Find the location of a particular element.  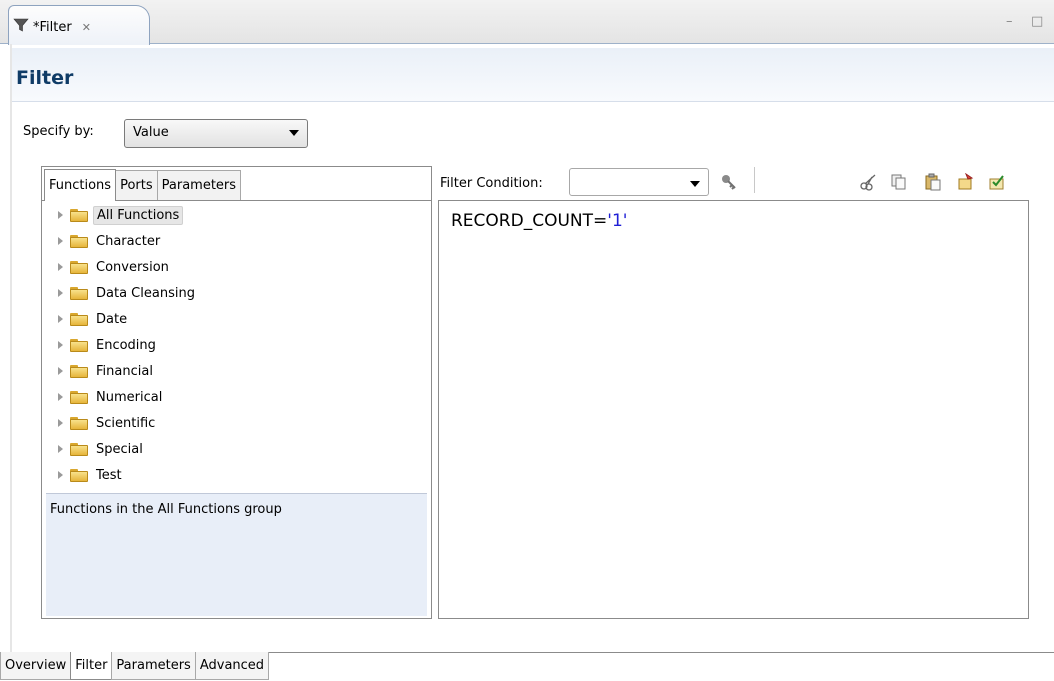

tree-item-test: Test is located at coordinates (85, 475).